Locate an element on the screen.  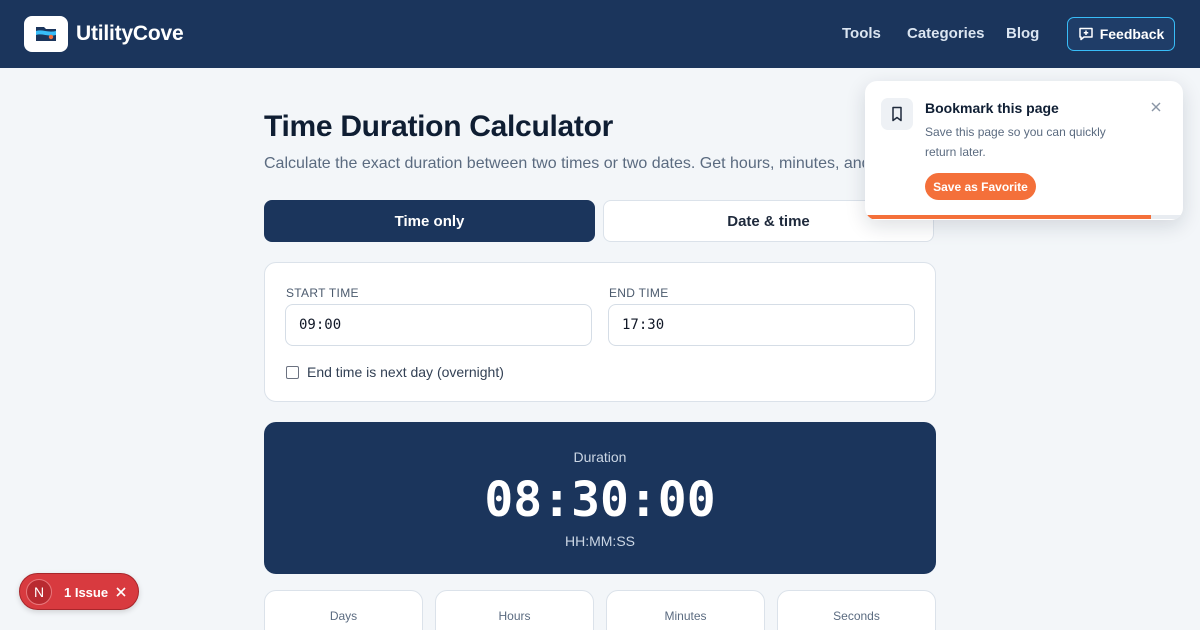
end-time-label: END TIME is located at coordinates (639, 293).